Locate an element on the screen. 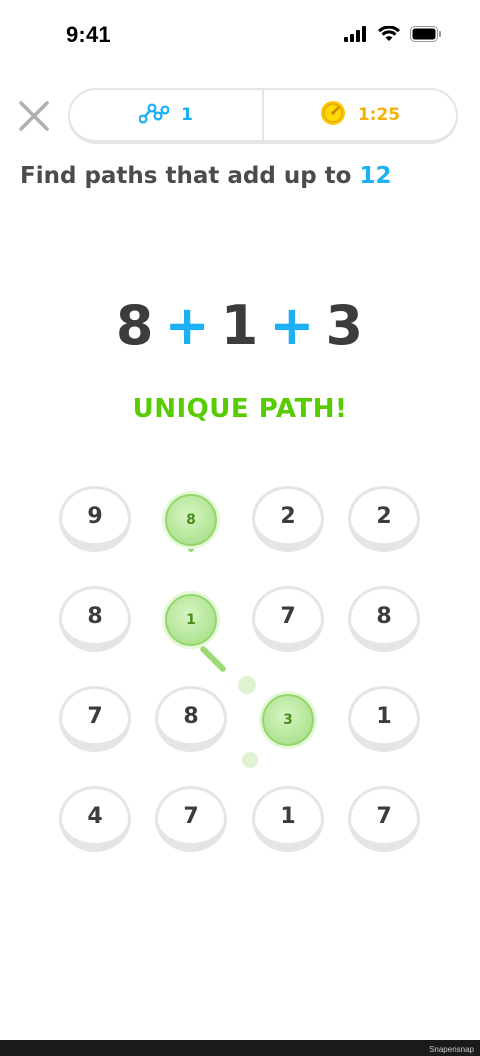 The width and height of the screenshot is (480, 1056). grid-cell-r0c3: 2 is located at coordinates (384, 519).